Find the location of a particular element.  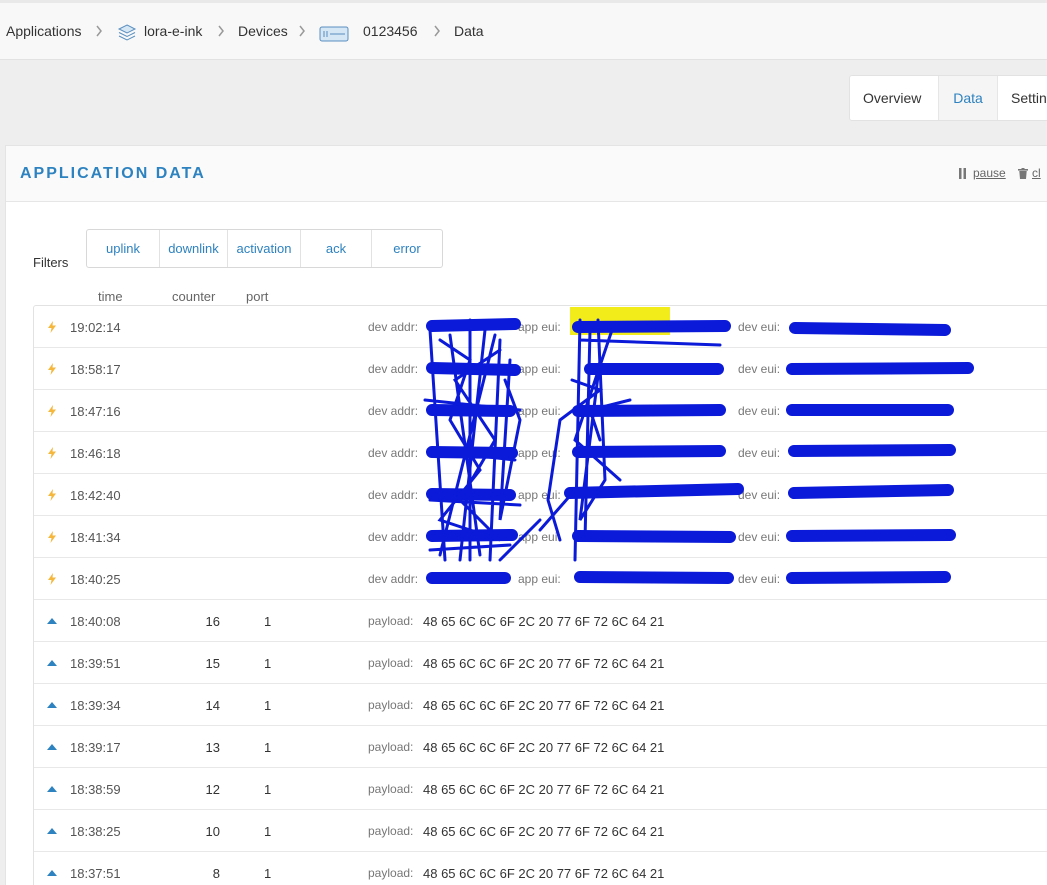

clear-label: cl is located at coordinates (1036, 173).